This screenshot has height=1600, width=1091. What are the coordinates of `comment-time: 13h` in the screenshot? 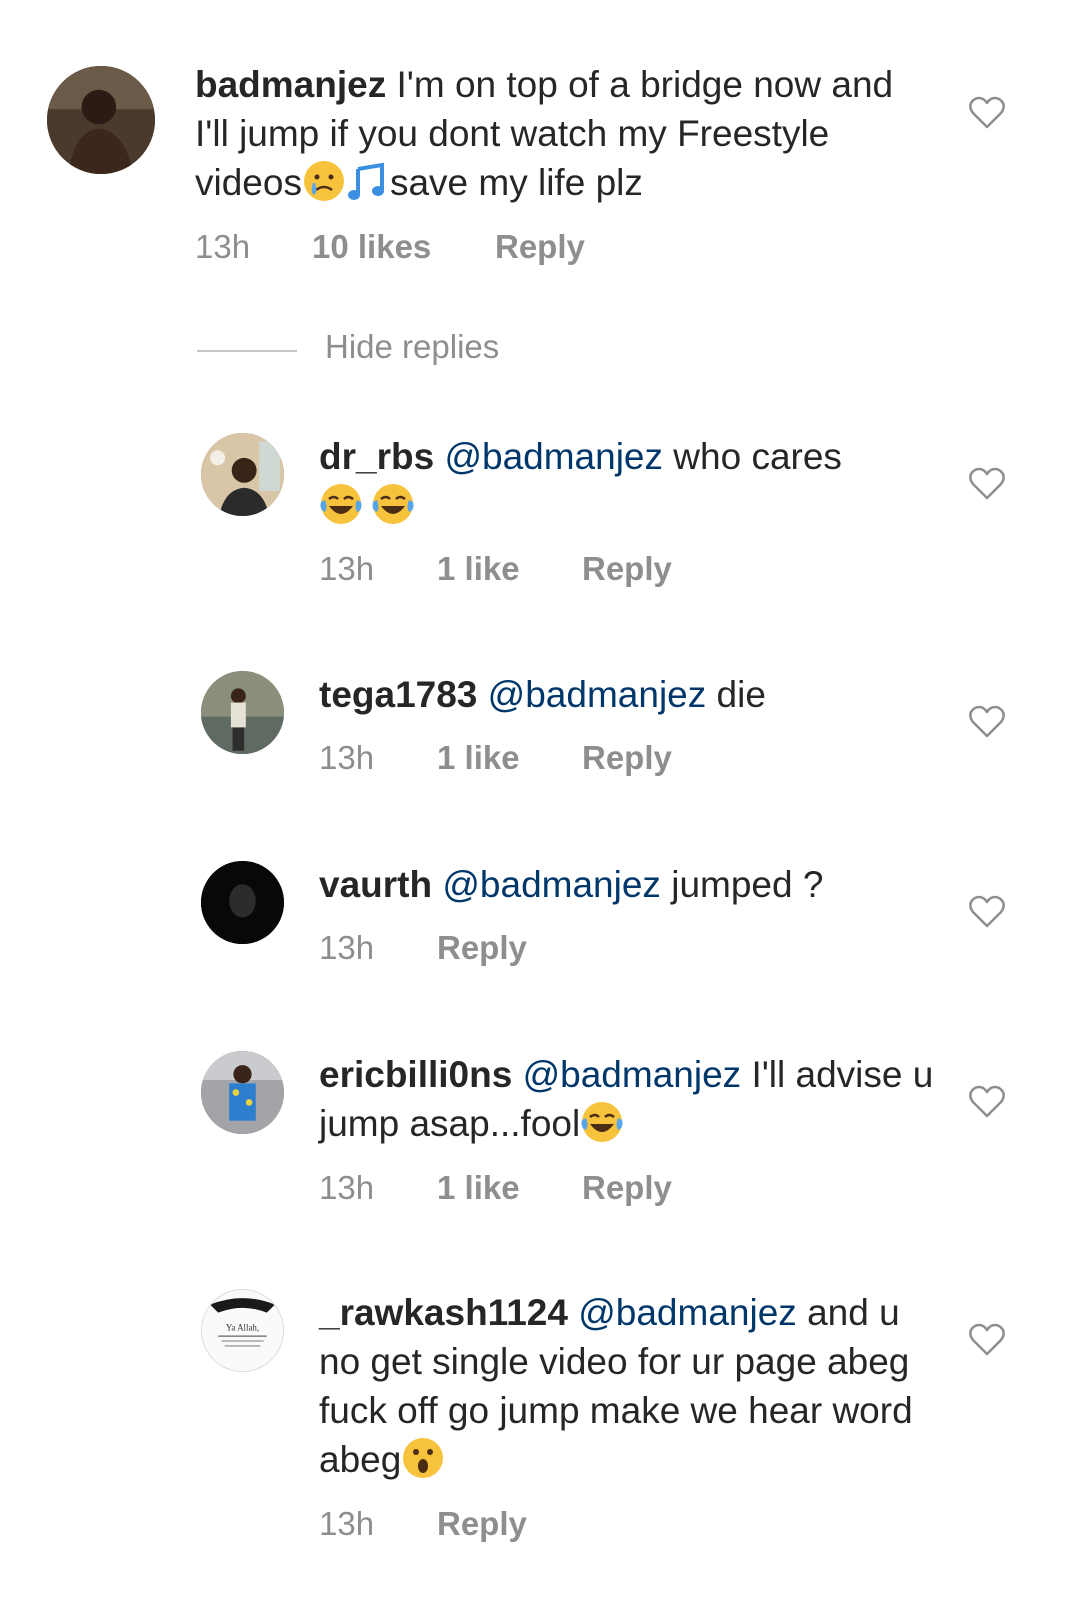 It's located at (223, 246).